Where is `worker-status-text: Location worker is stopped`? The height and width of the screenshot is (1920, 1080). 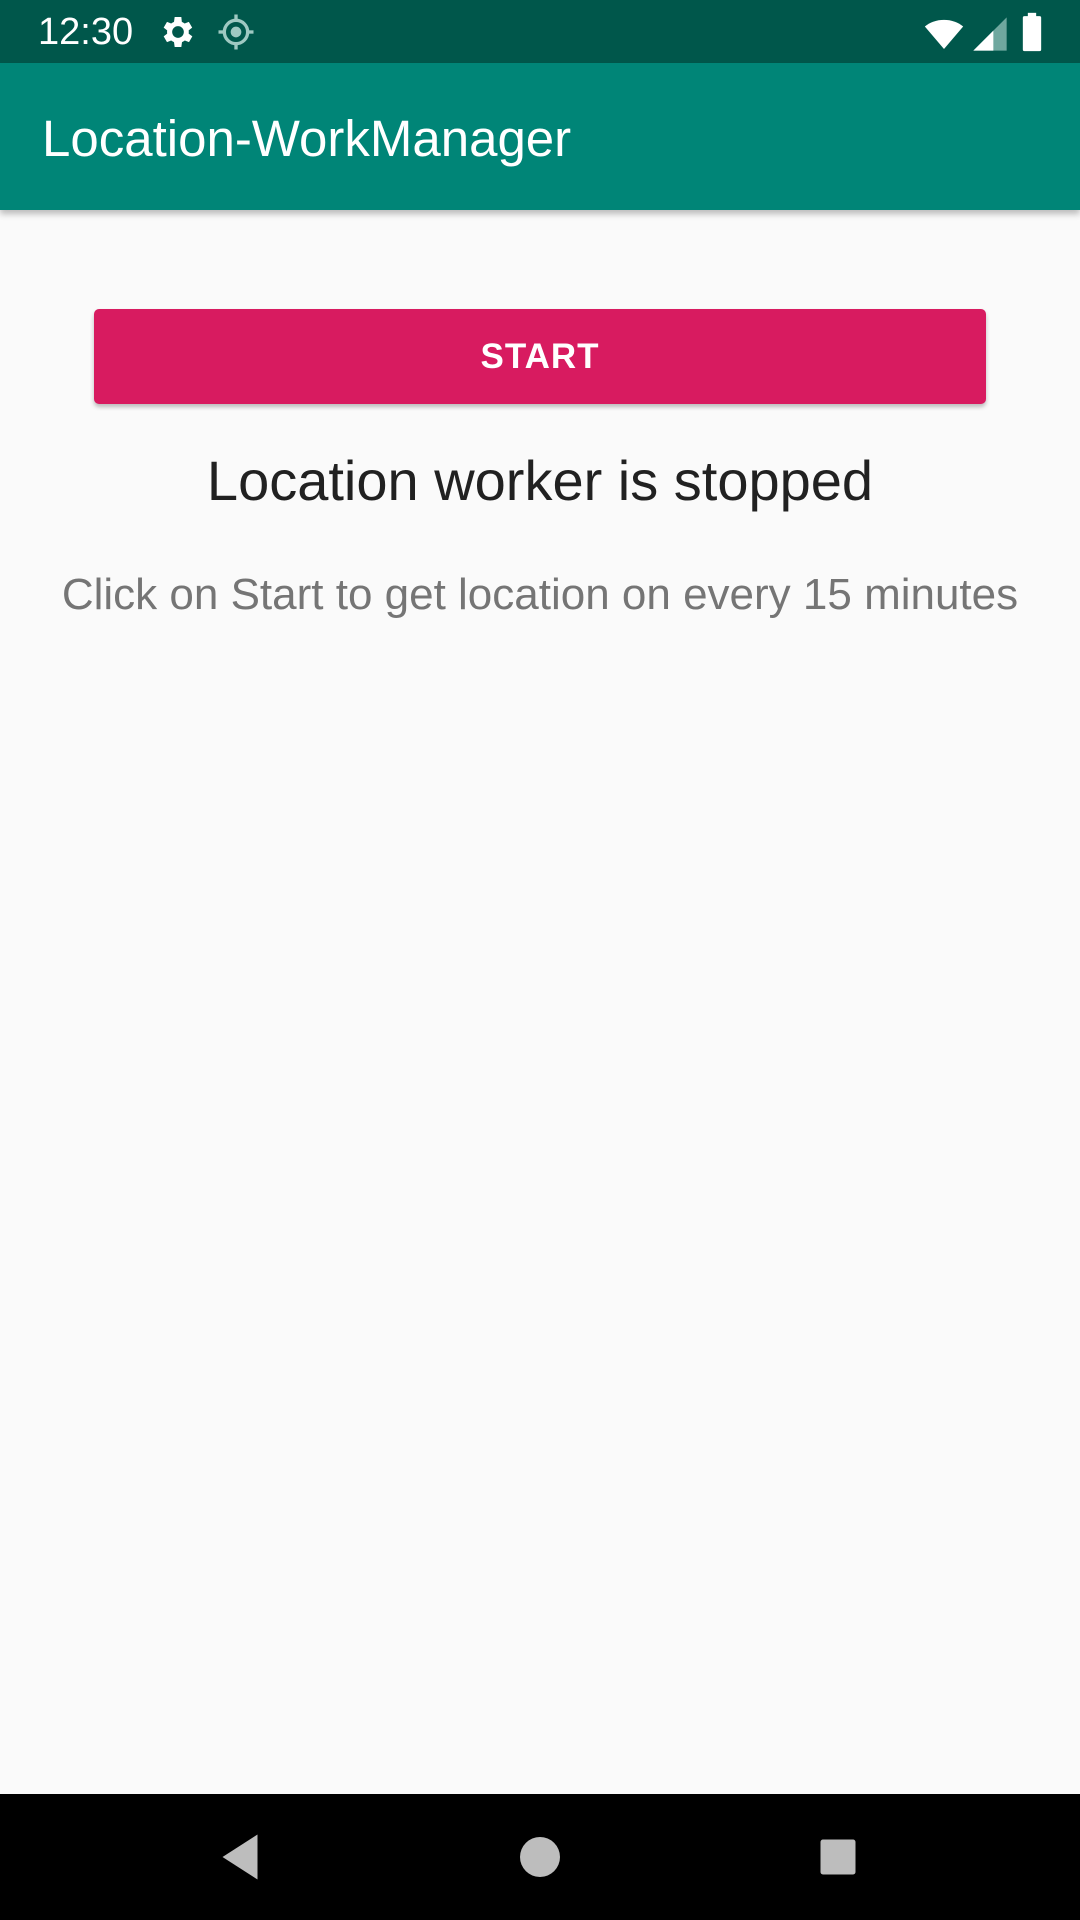 worker-status-text: Location worker is stopped is located at coordinates (540, 480).